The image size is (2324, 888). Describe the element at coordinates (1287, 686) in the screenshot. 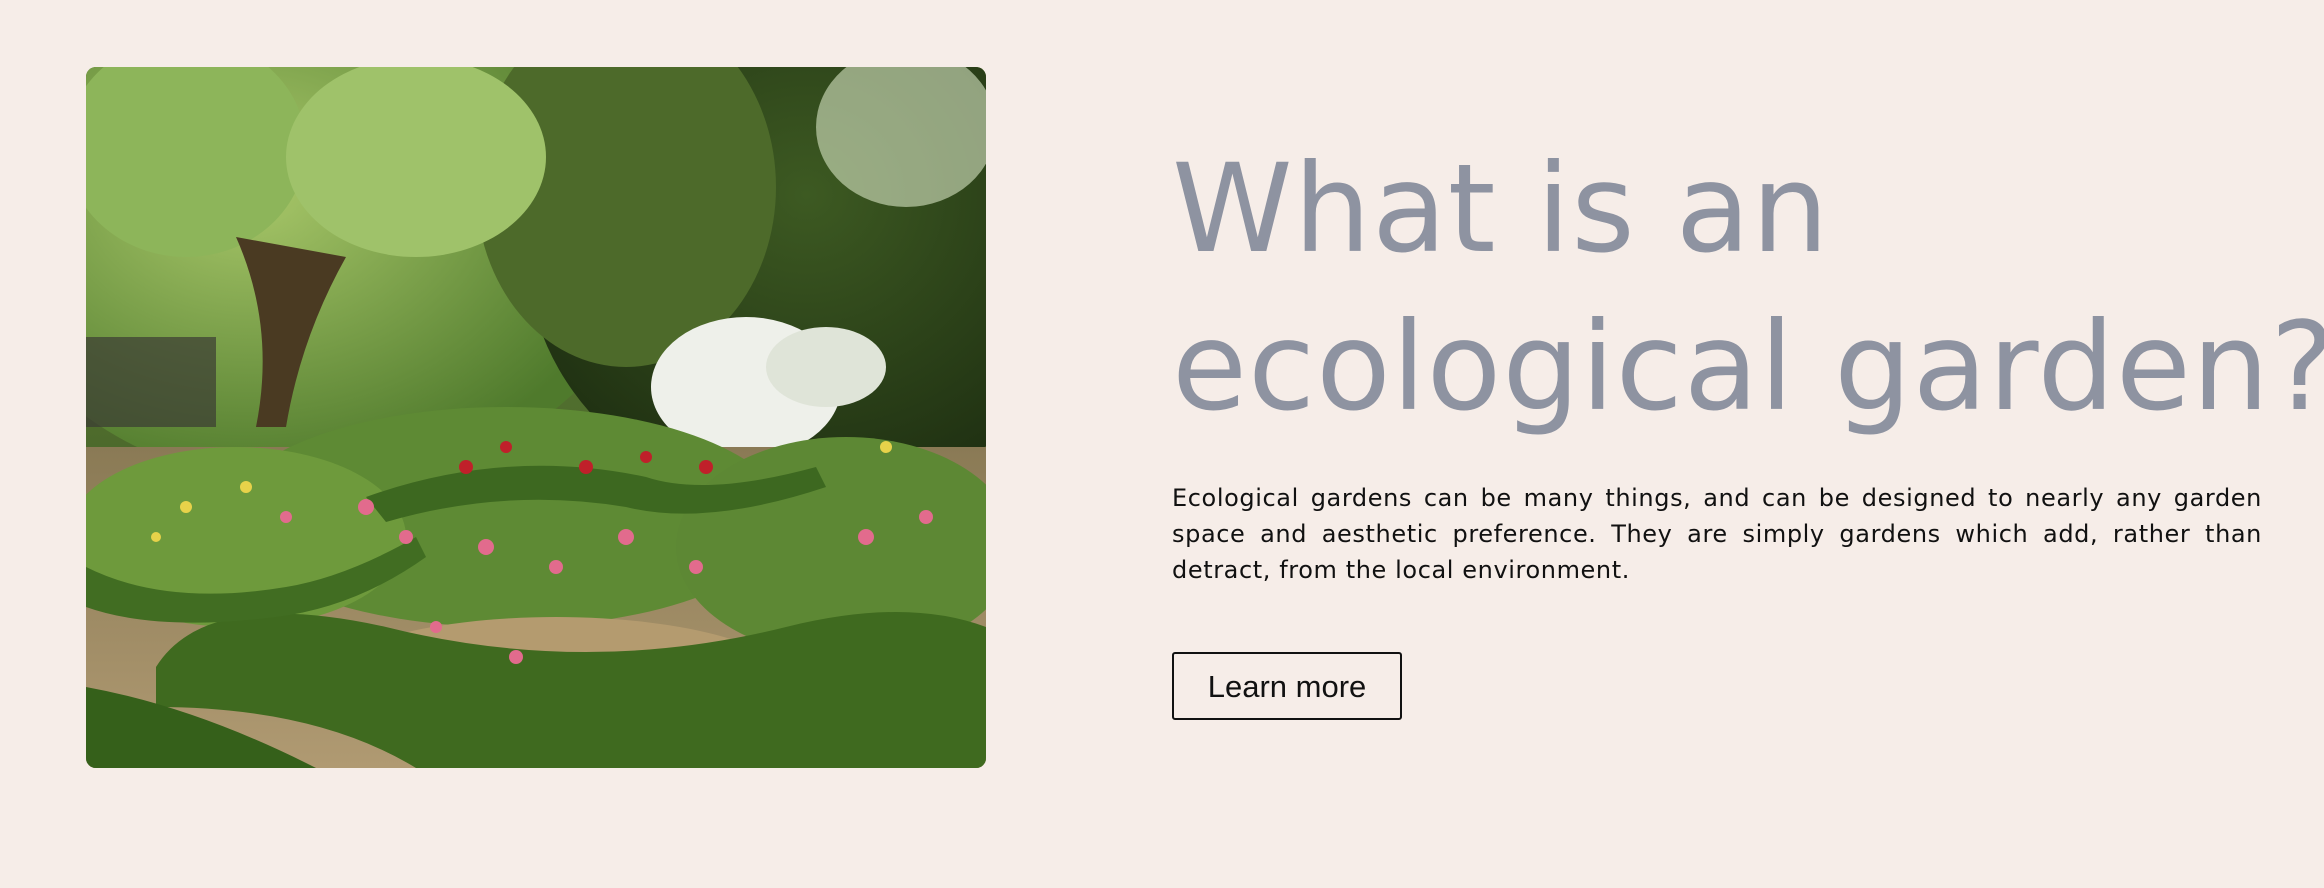

I see `learn-more-button: Learn more` at that location.